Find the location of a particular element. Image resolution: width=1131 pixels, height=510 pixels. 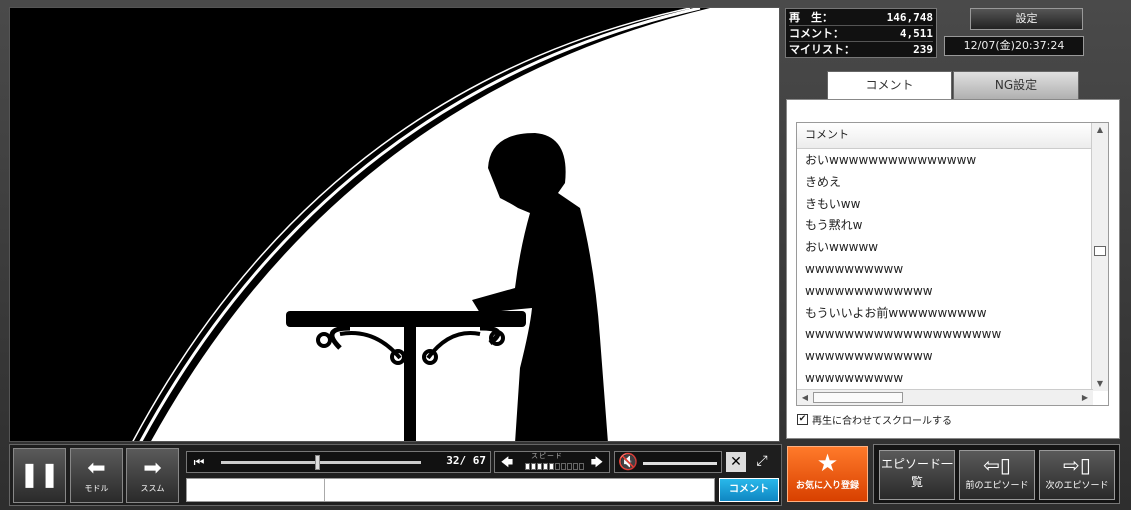

speed-label: スピード is located at coordinates (547, 456).